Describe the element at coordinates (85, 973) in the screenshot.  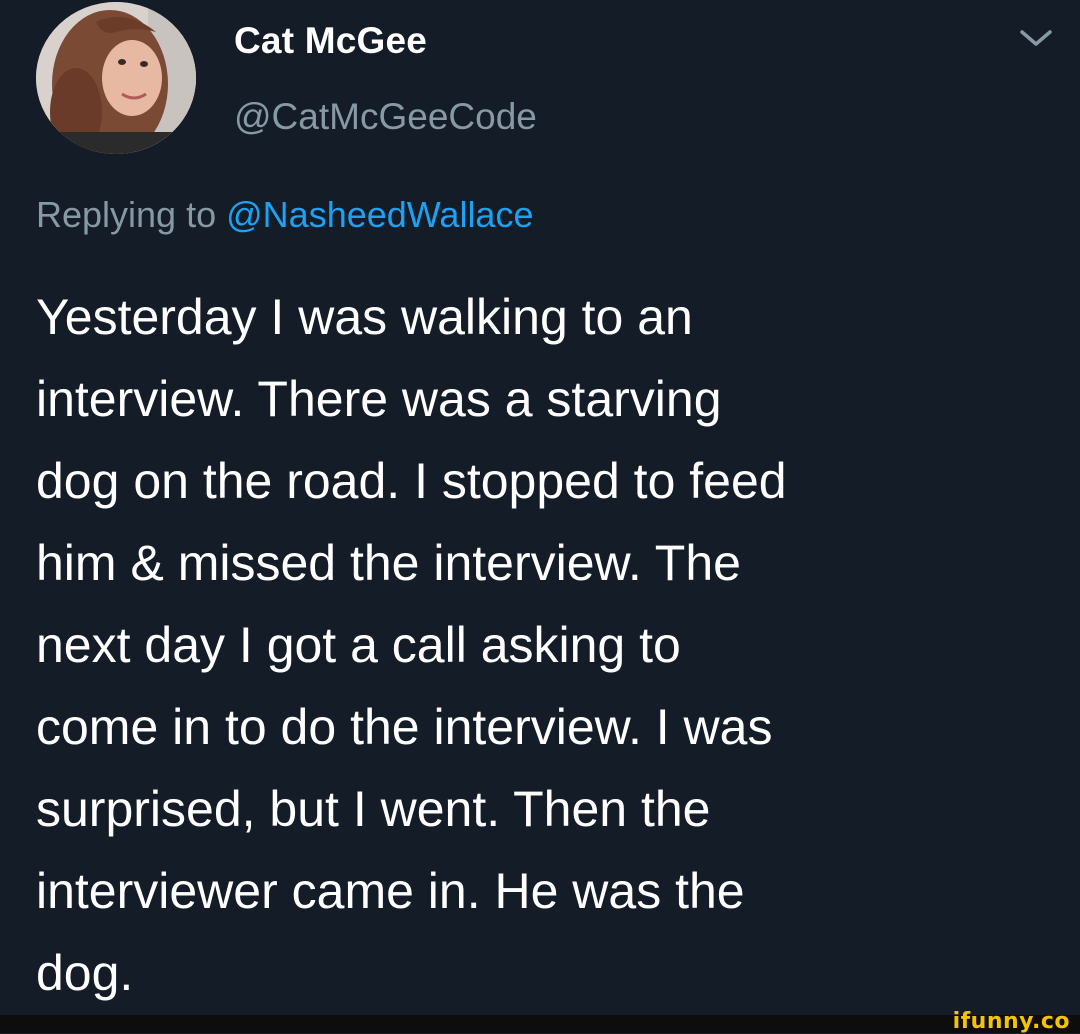
I see `tweet-text-line: dog.` at that location.